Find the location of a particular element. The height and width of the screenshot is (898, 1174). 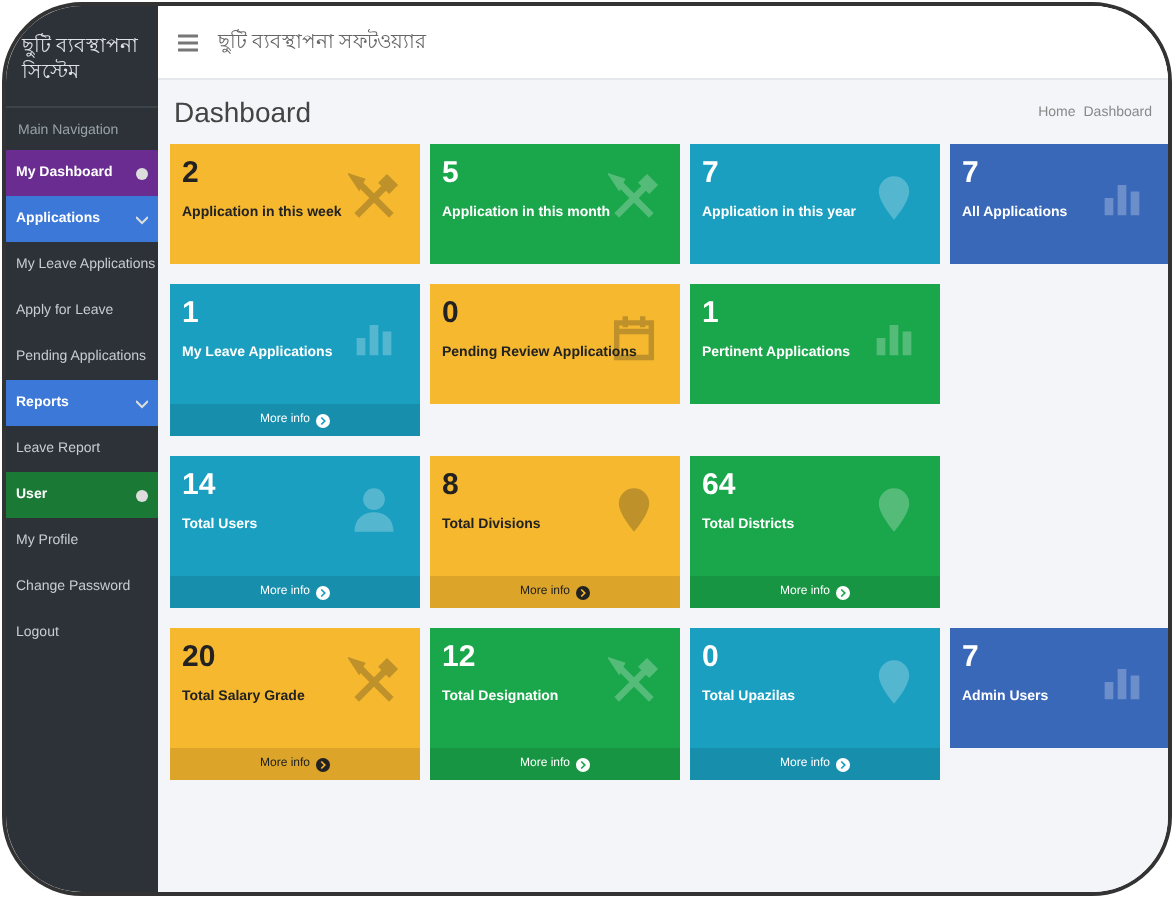

stat-value: 20 is located at coordinates (200, 657).